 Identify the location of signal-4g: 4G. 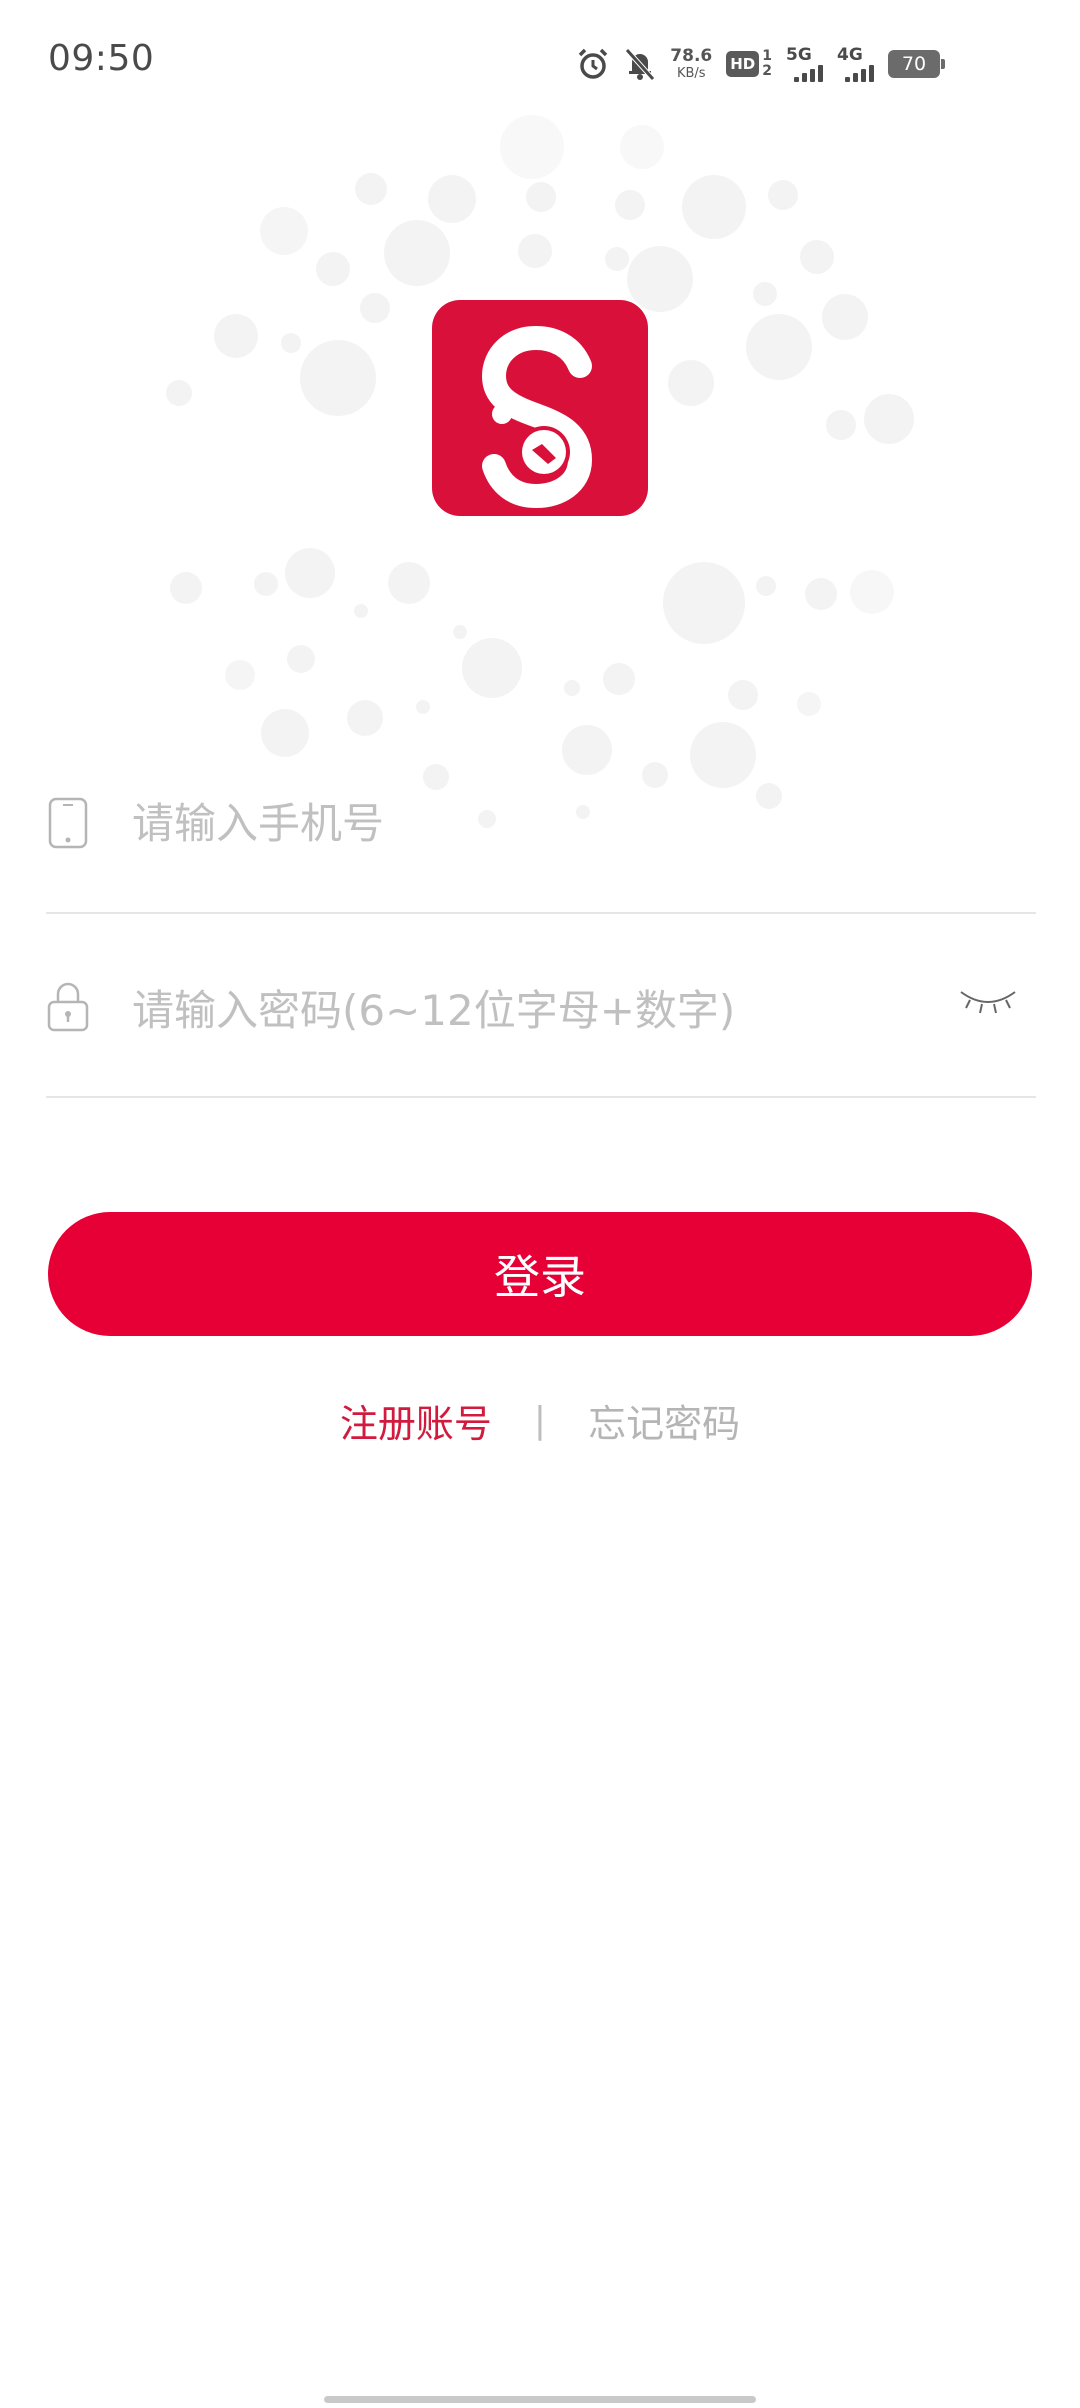
(855, 63).